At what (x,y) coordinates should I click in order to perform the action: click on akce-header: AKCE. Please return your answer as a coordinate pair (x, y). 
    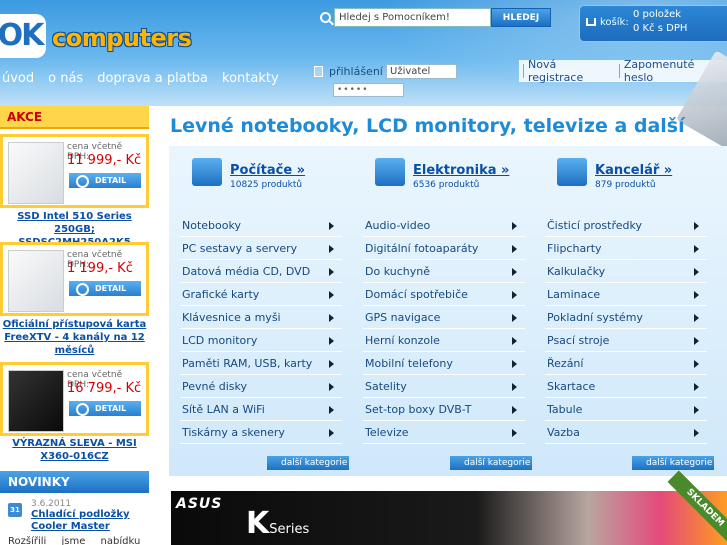
    Looking at the image, I should click on (74, 117).